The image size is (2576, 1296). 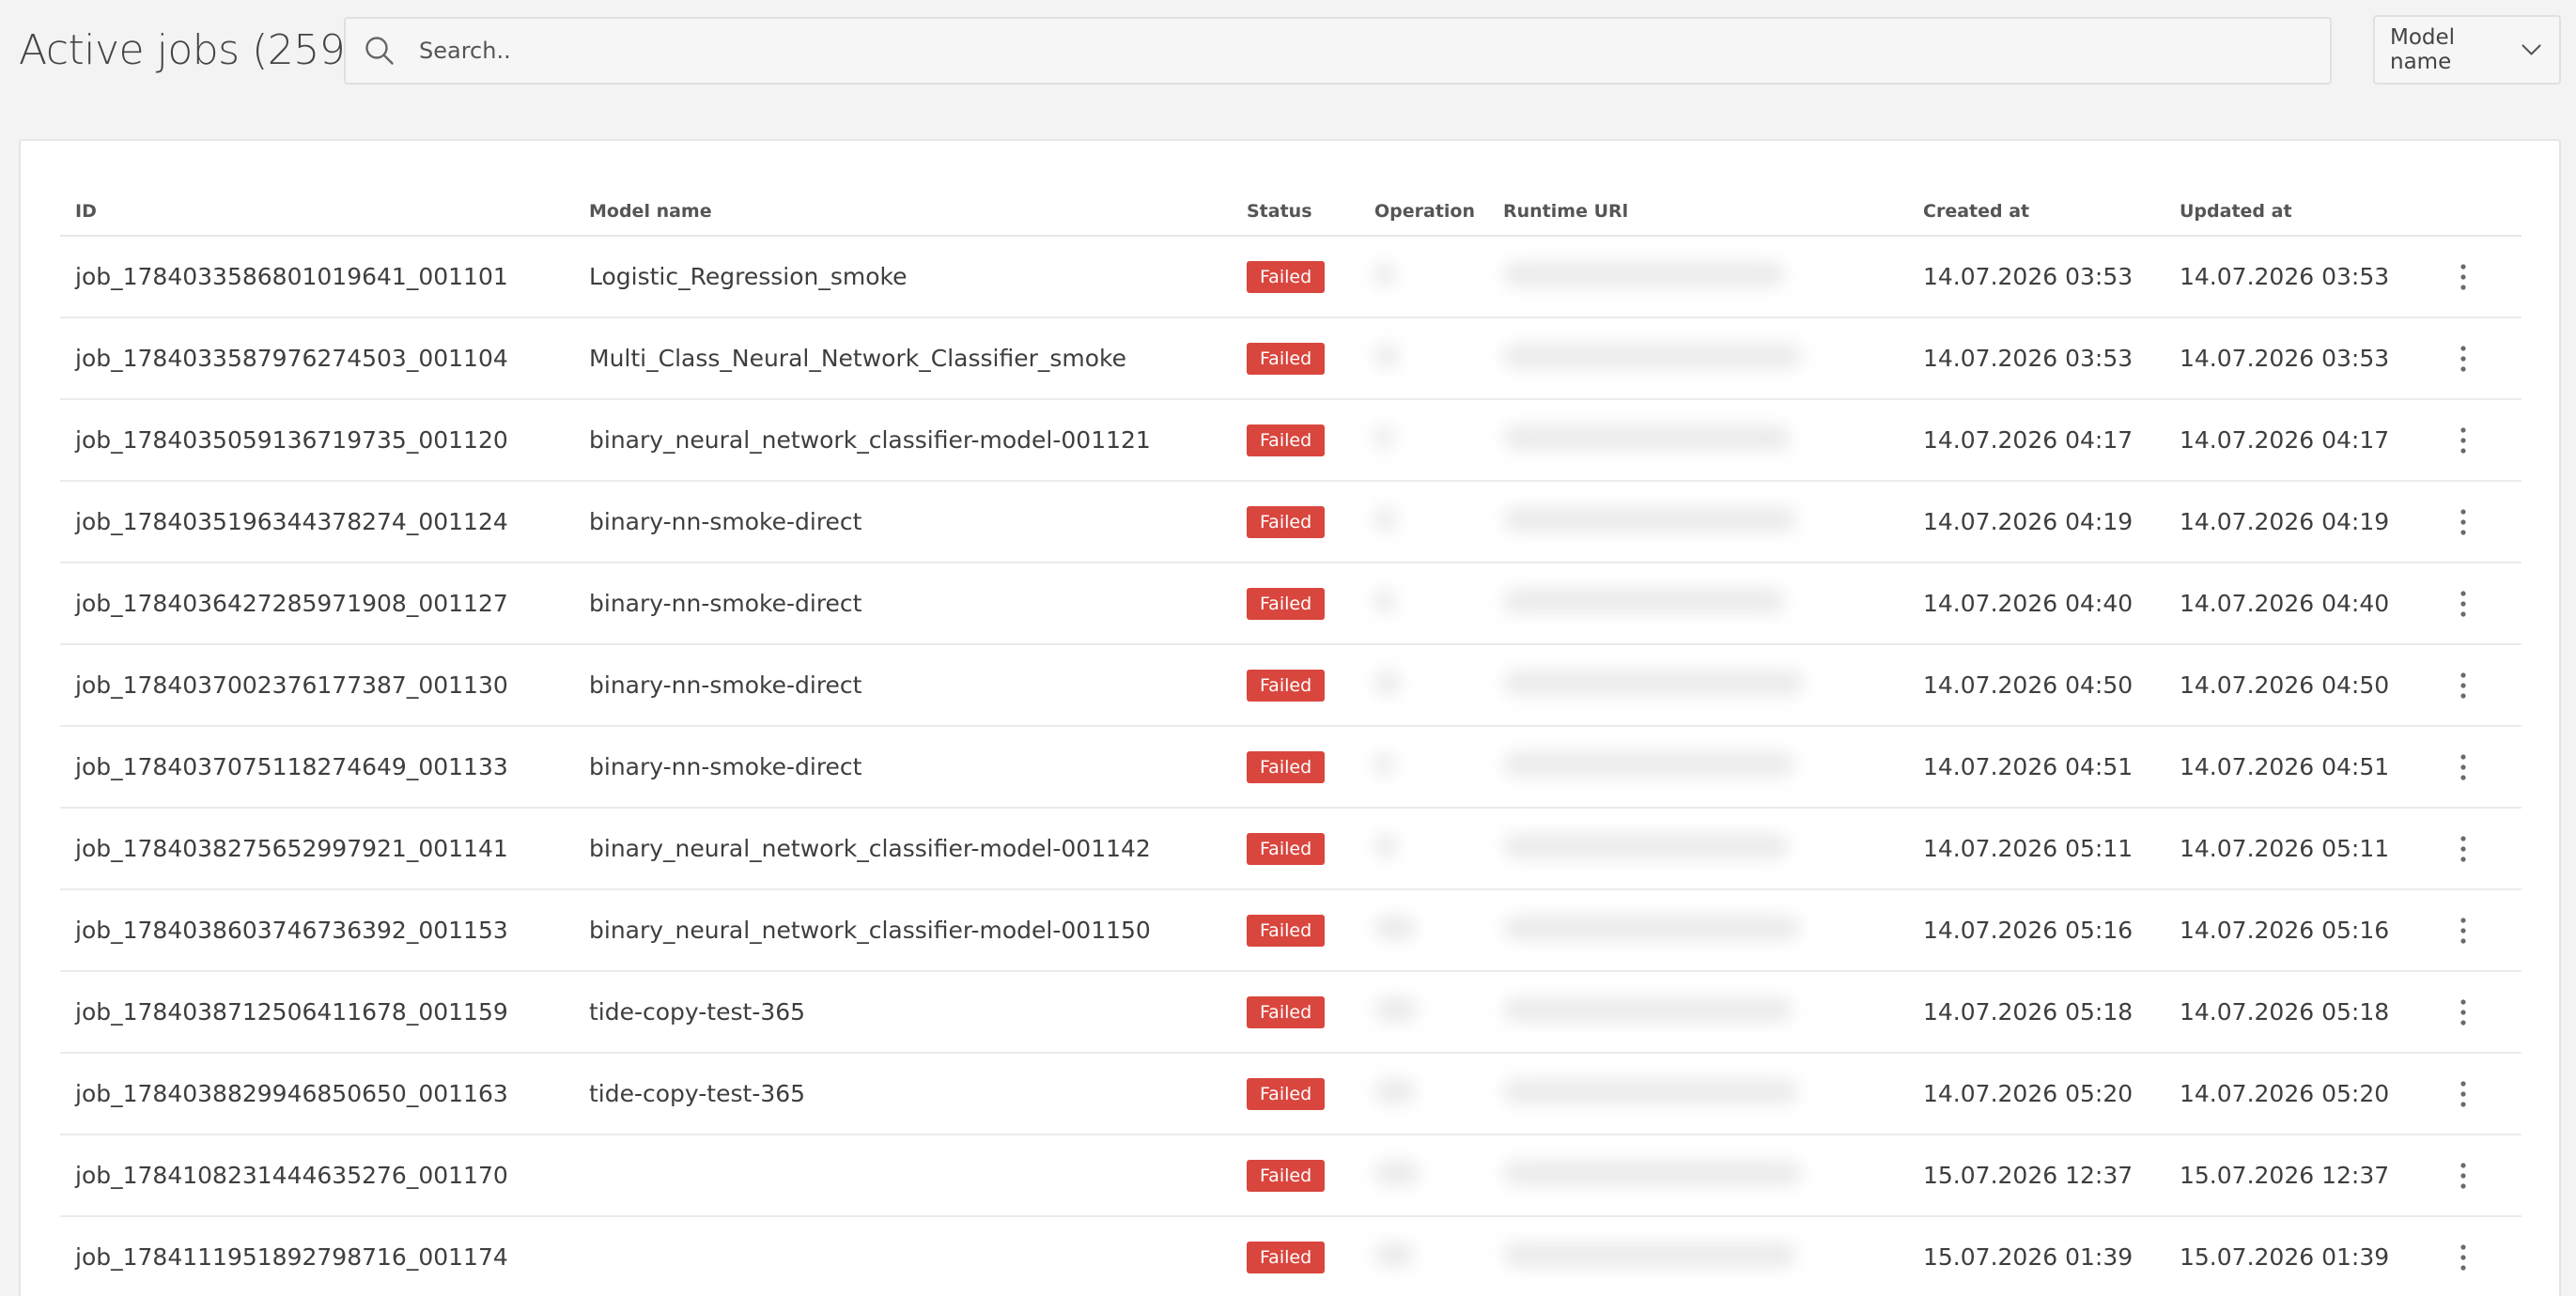 What do you see at coordinates (317, 359) in the screenshot?
I see `job-id-cell: job_1784033587976274503_001104` at bounding box center [317, 359].